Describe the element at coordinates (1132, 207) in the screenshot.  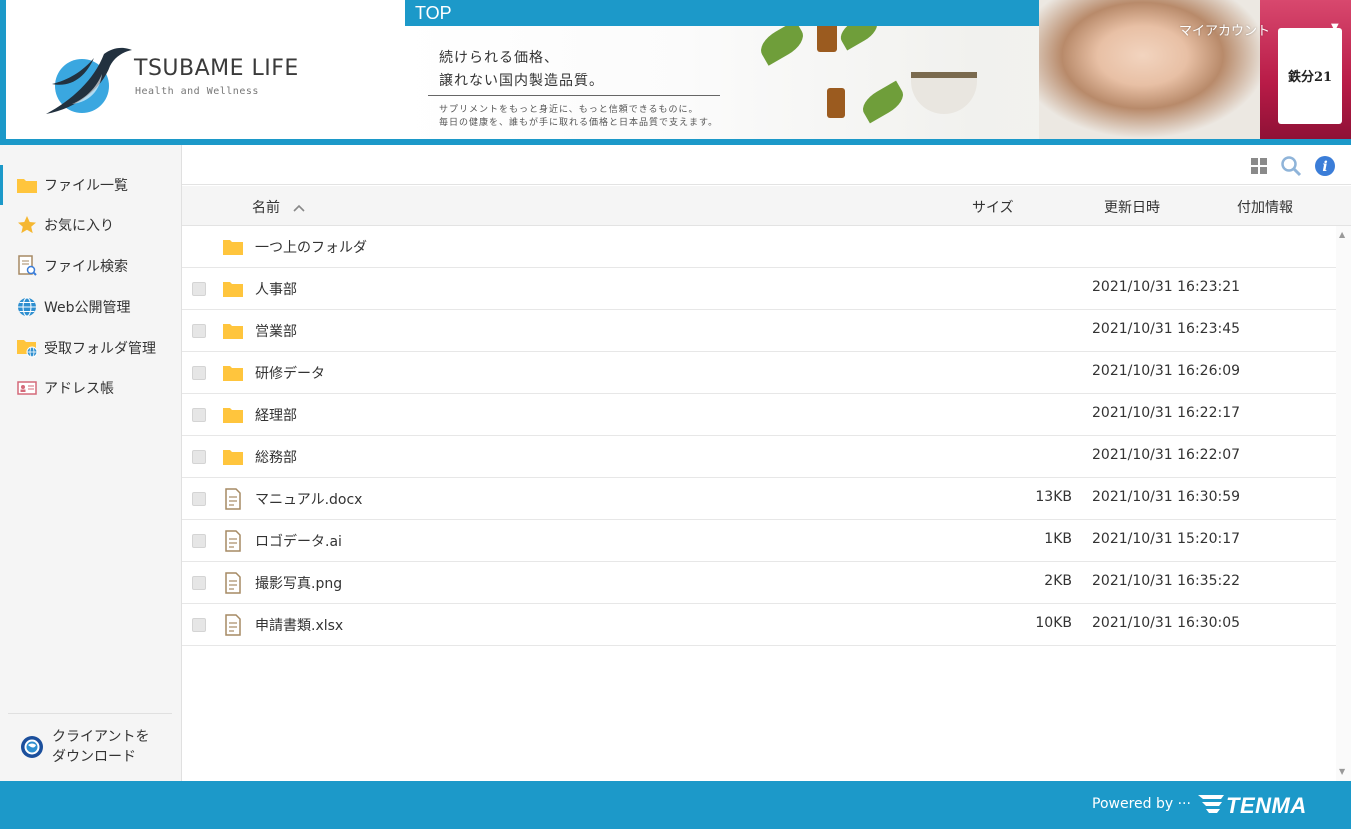
I see `column-header-updated: 更新日時` at that location.